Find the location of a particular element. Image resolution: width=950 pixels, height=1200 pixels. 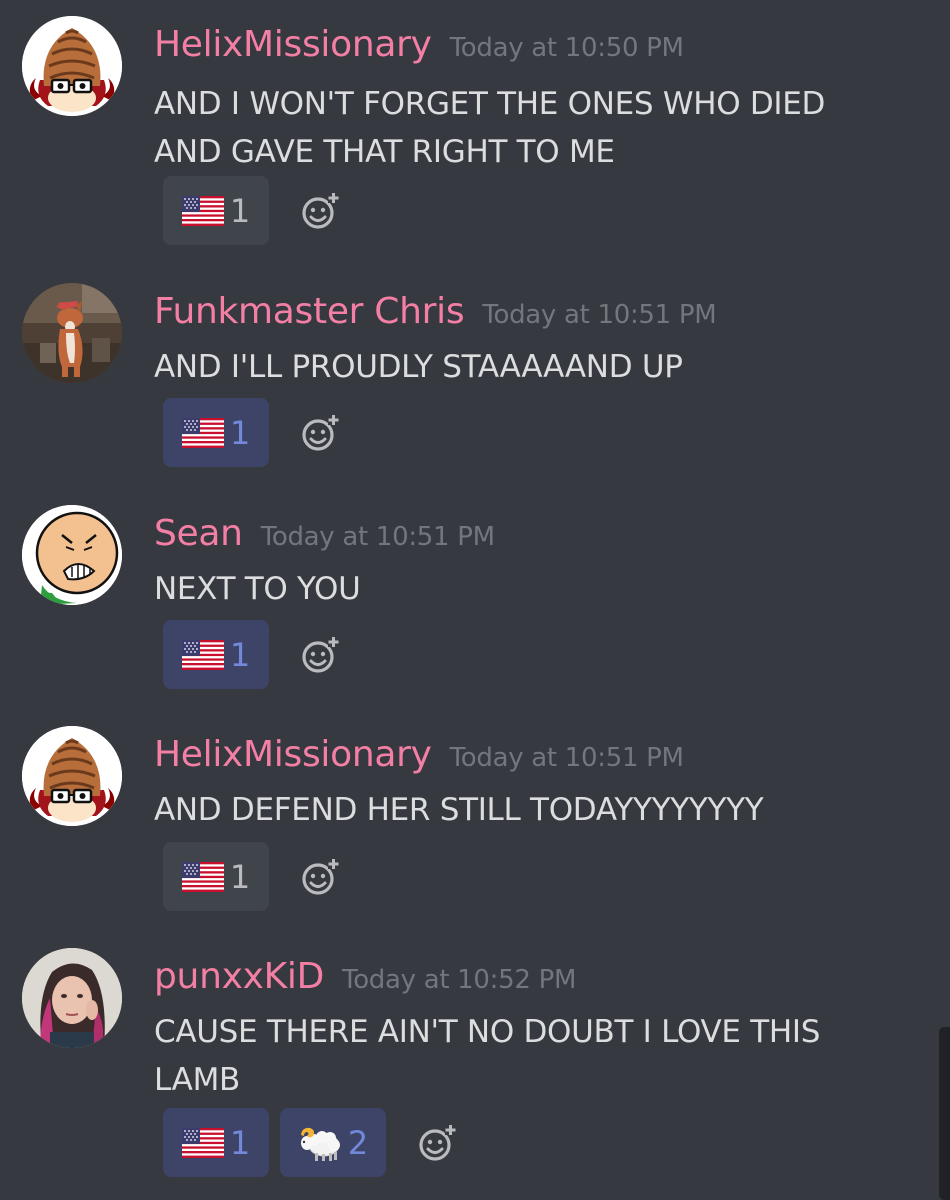

message-content: NEXT TO YOU is located at coordinates (534, 589).